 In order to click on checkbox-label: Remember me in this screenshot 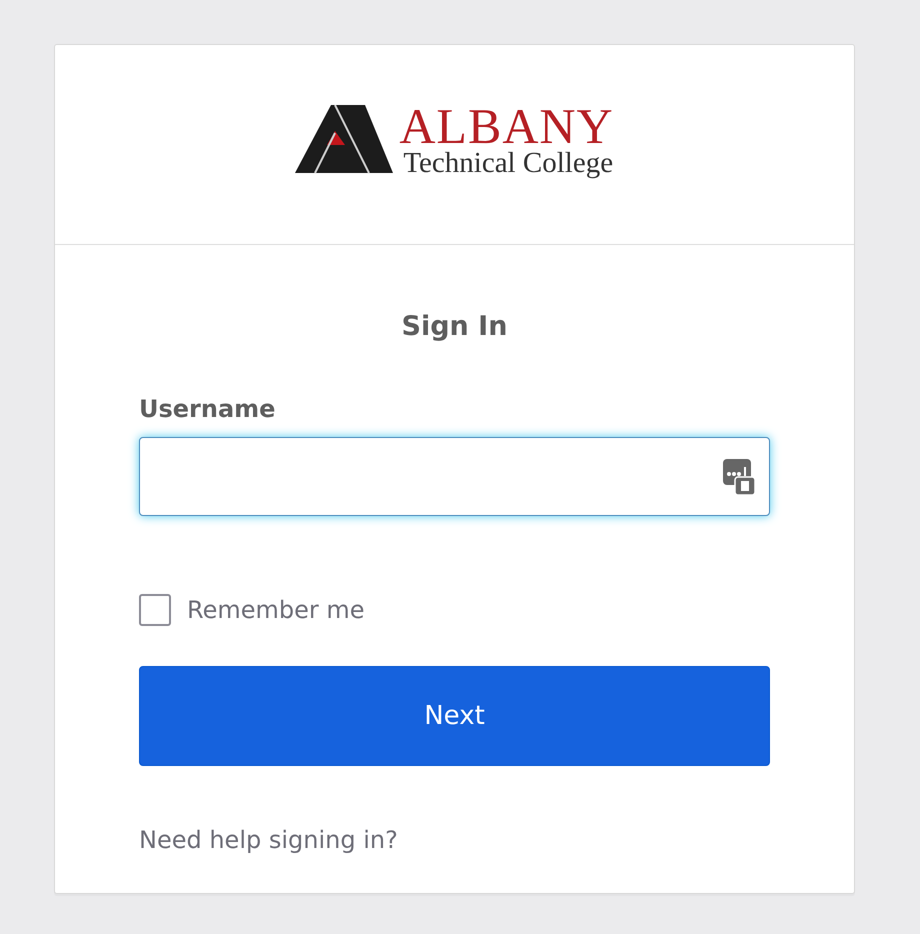, I will do `click(276, 610)`.